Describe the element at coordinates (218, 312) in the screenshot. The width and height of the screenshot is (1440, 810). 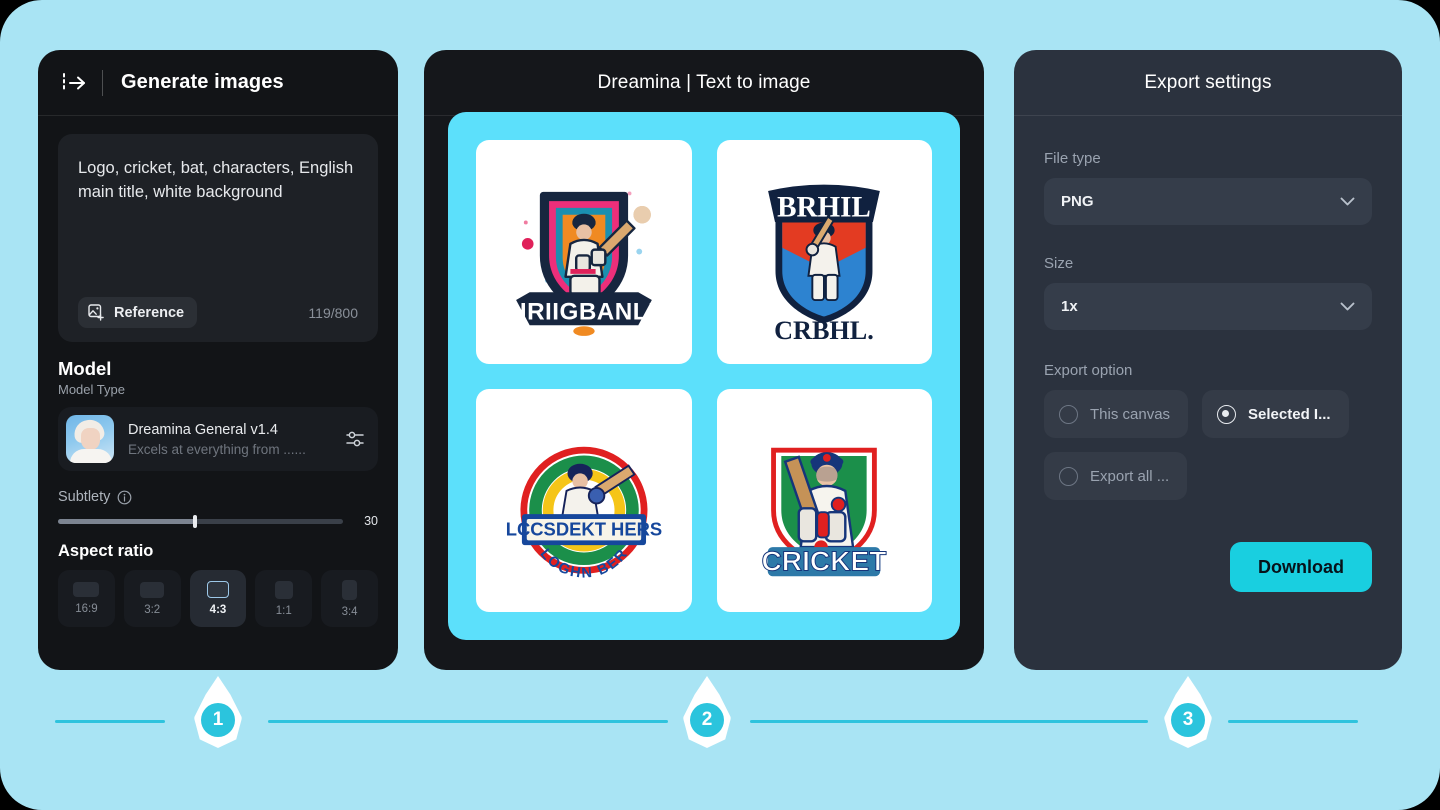
I see `prompt-footer: Reference 119/800` at that location.